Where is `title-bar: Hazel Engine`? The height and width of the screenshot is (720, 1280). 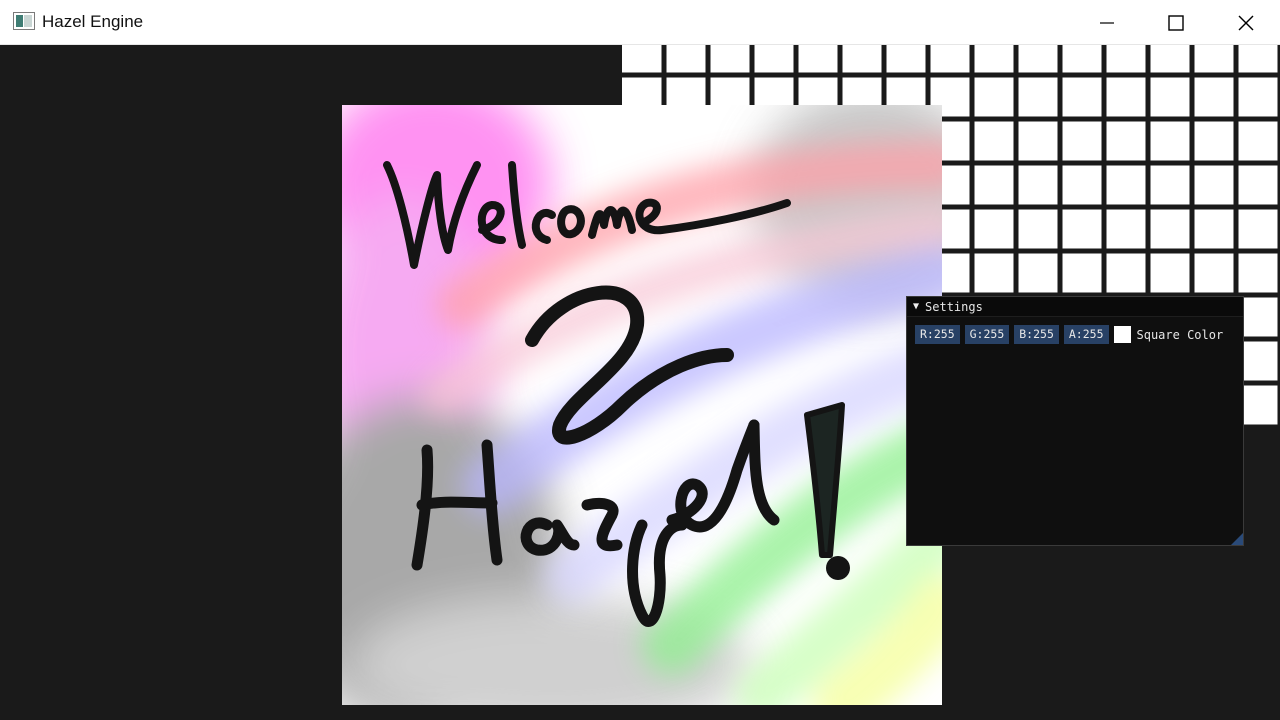
title-bar: Hazel Engine is located at coordinates (640, 22).